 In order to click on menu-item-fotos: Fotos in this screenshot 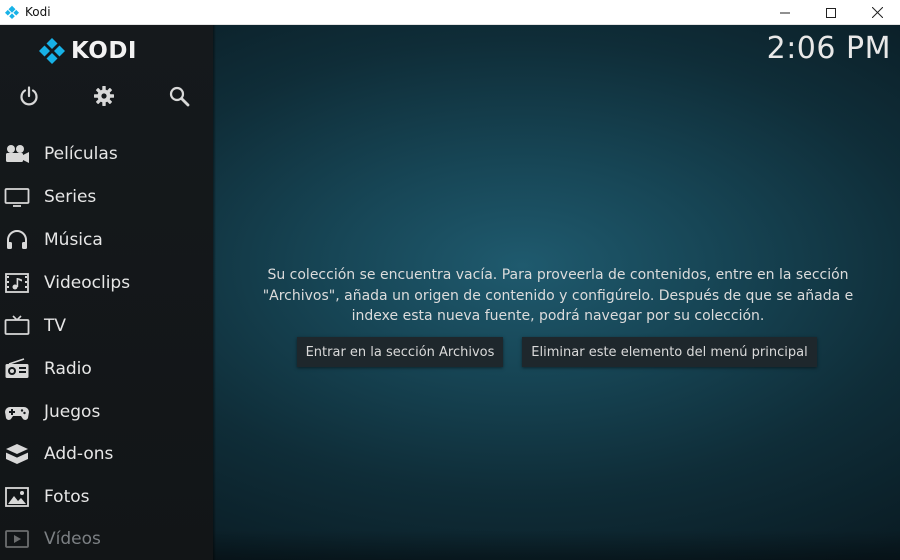, I will do `click(106, 497)`.